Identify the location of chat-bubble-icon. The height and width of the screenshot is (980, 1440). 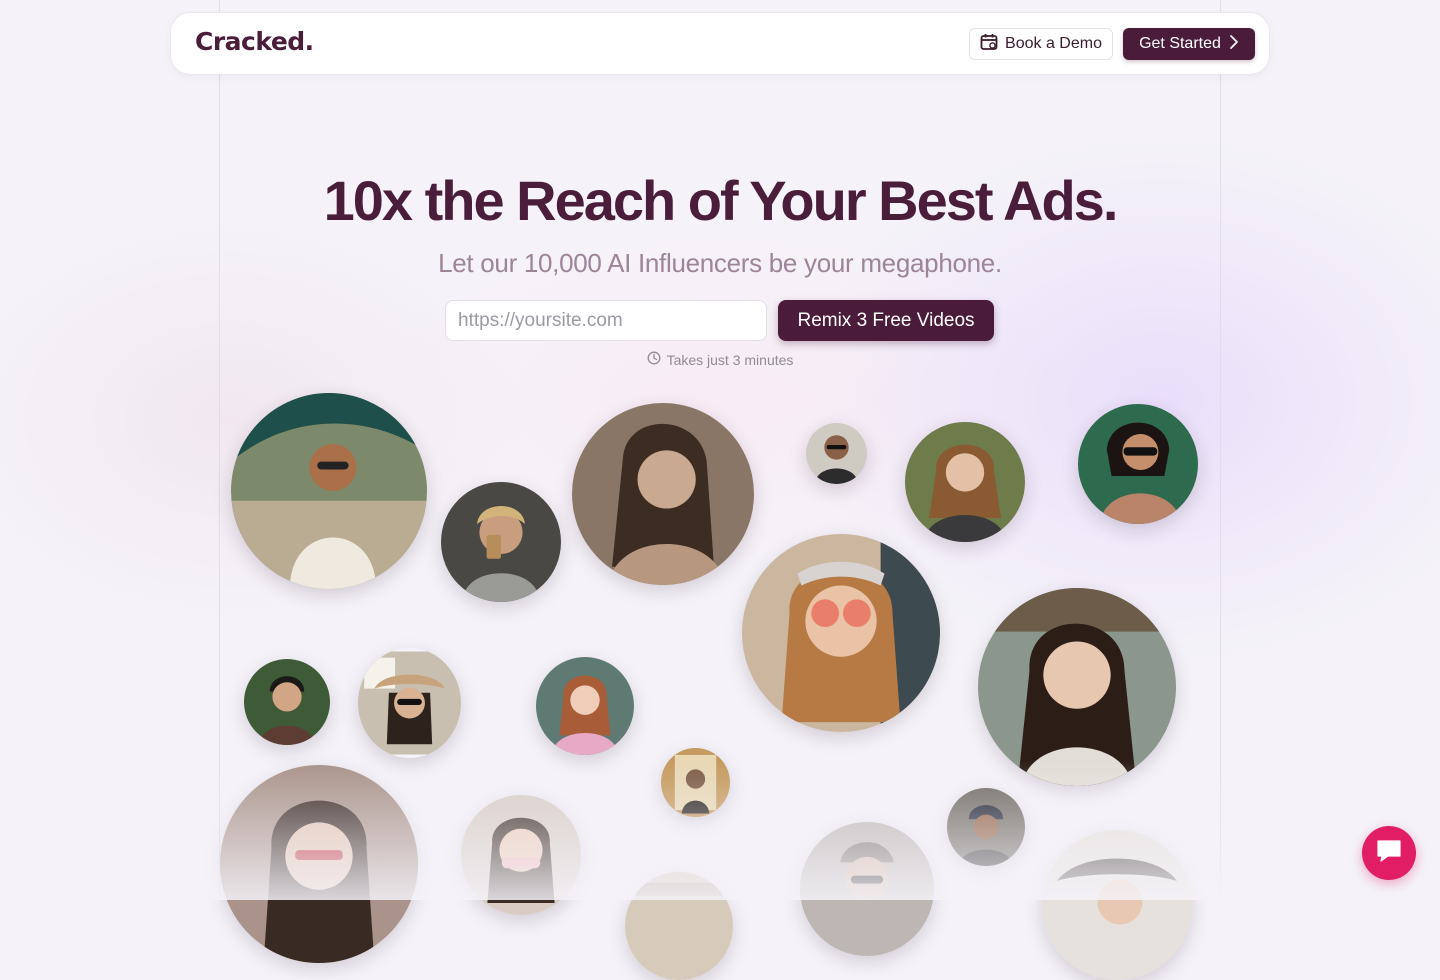
(1389, 853).